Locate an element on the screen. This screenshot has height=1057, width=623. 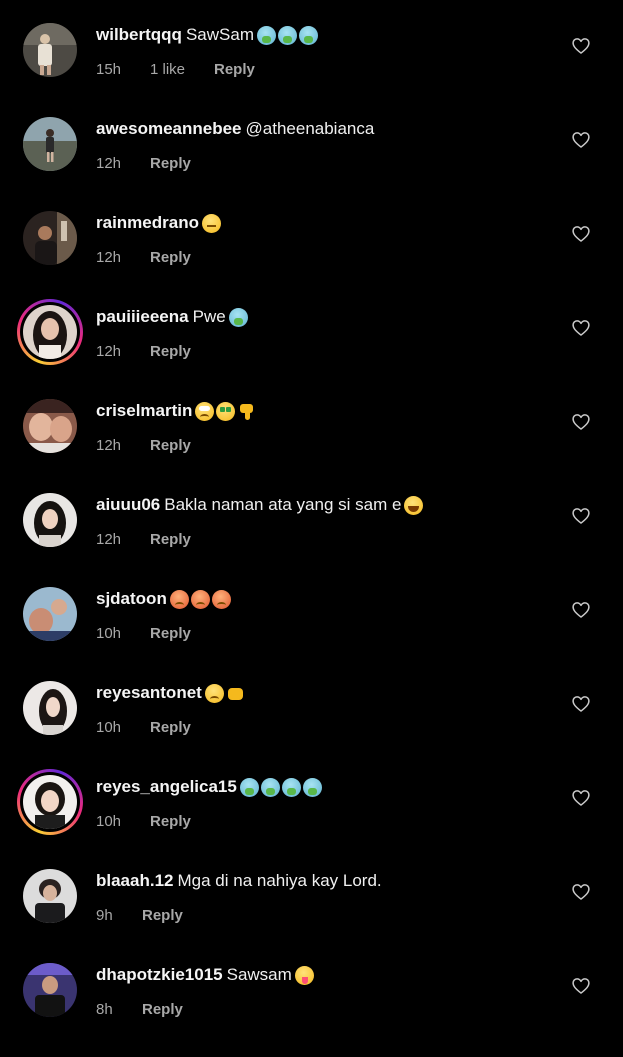
money-mouth-emoji is located at coordinates (226, 411).